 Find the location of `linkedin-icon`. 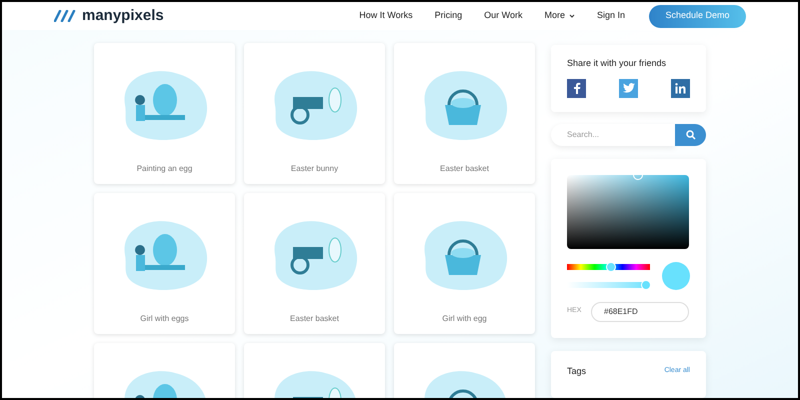

linkedin-icon is located at coordinates (680, 88).